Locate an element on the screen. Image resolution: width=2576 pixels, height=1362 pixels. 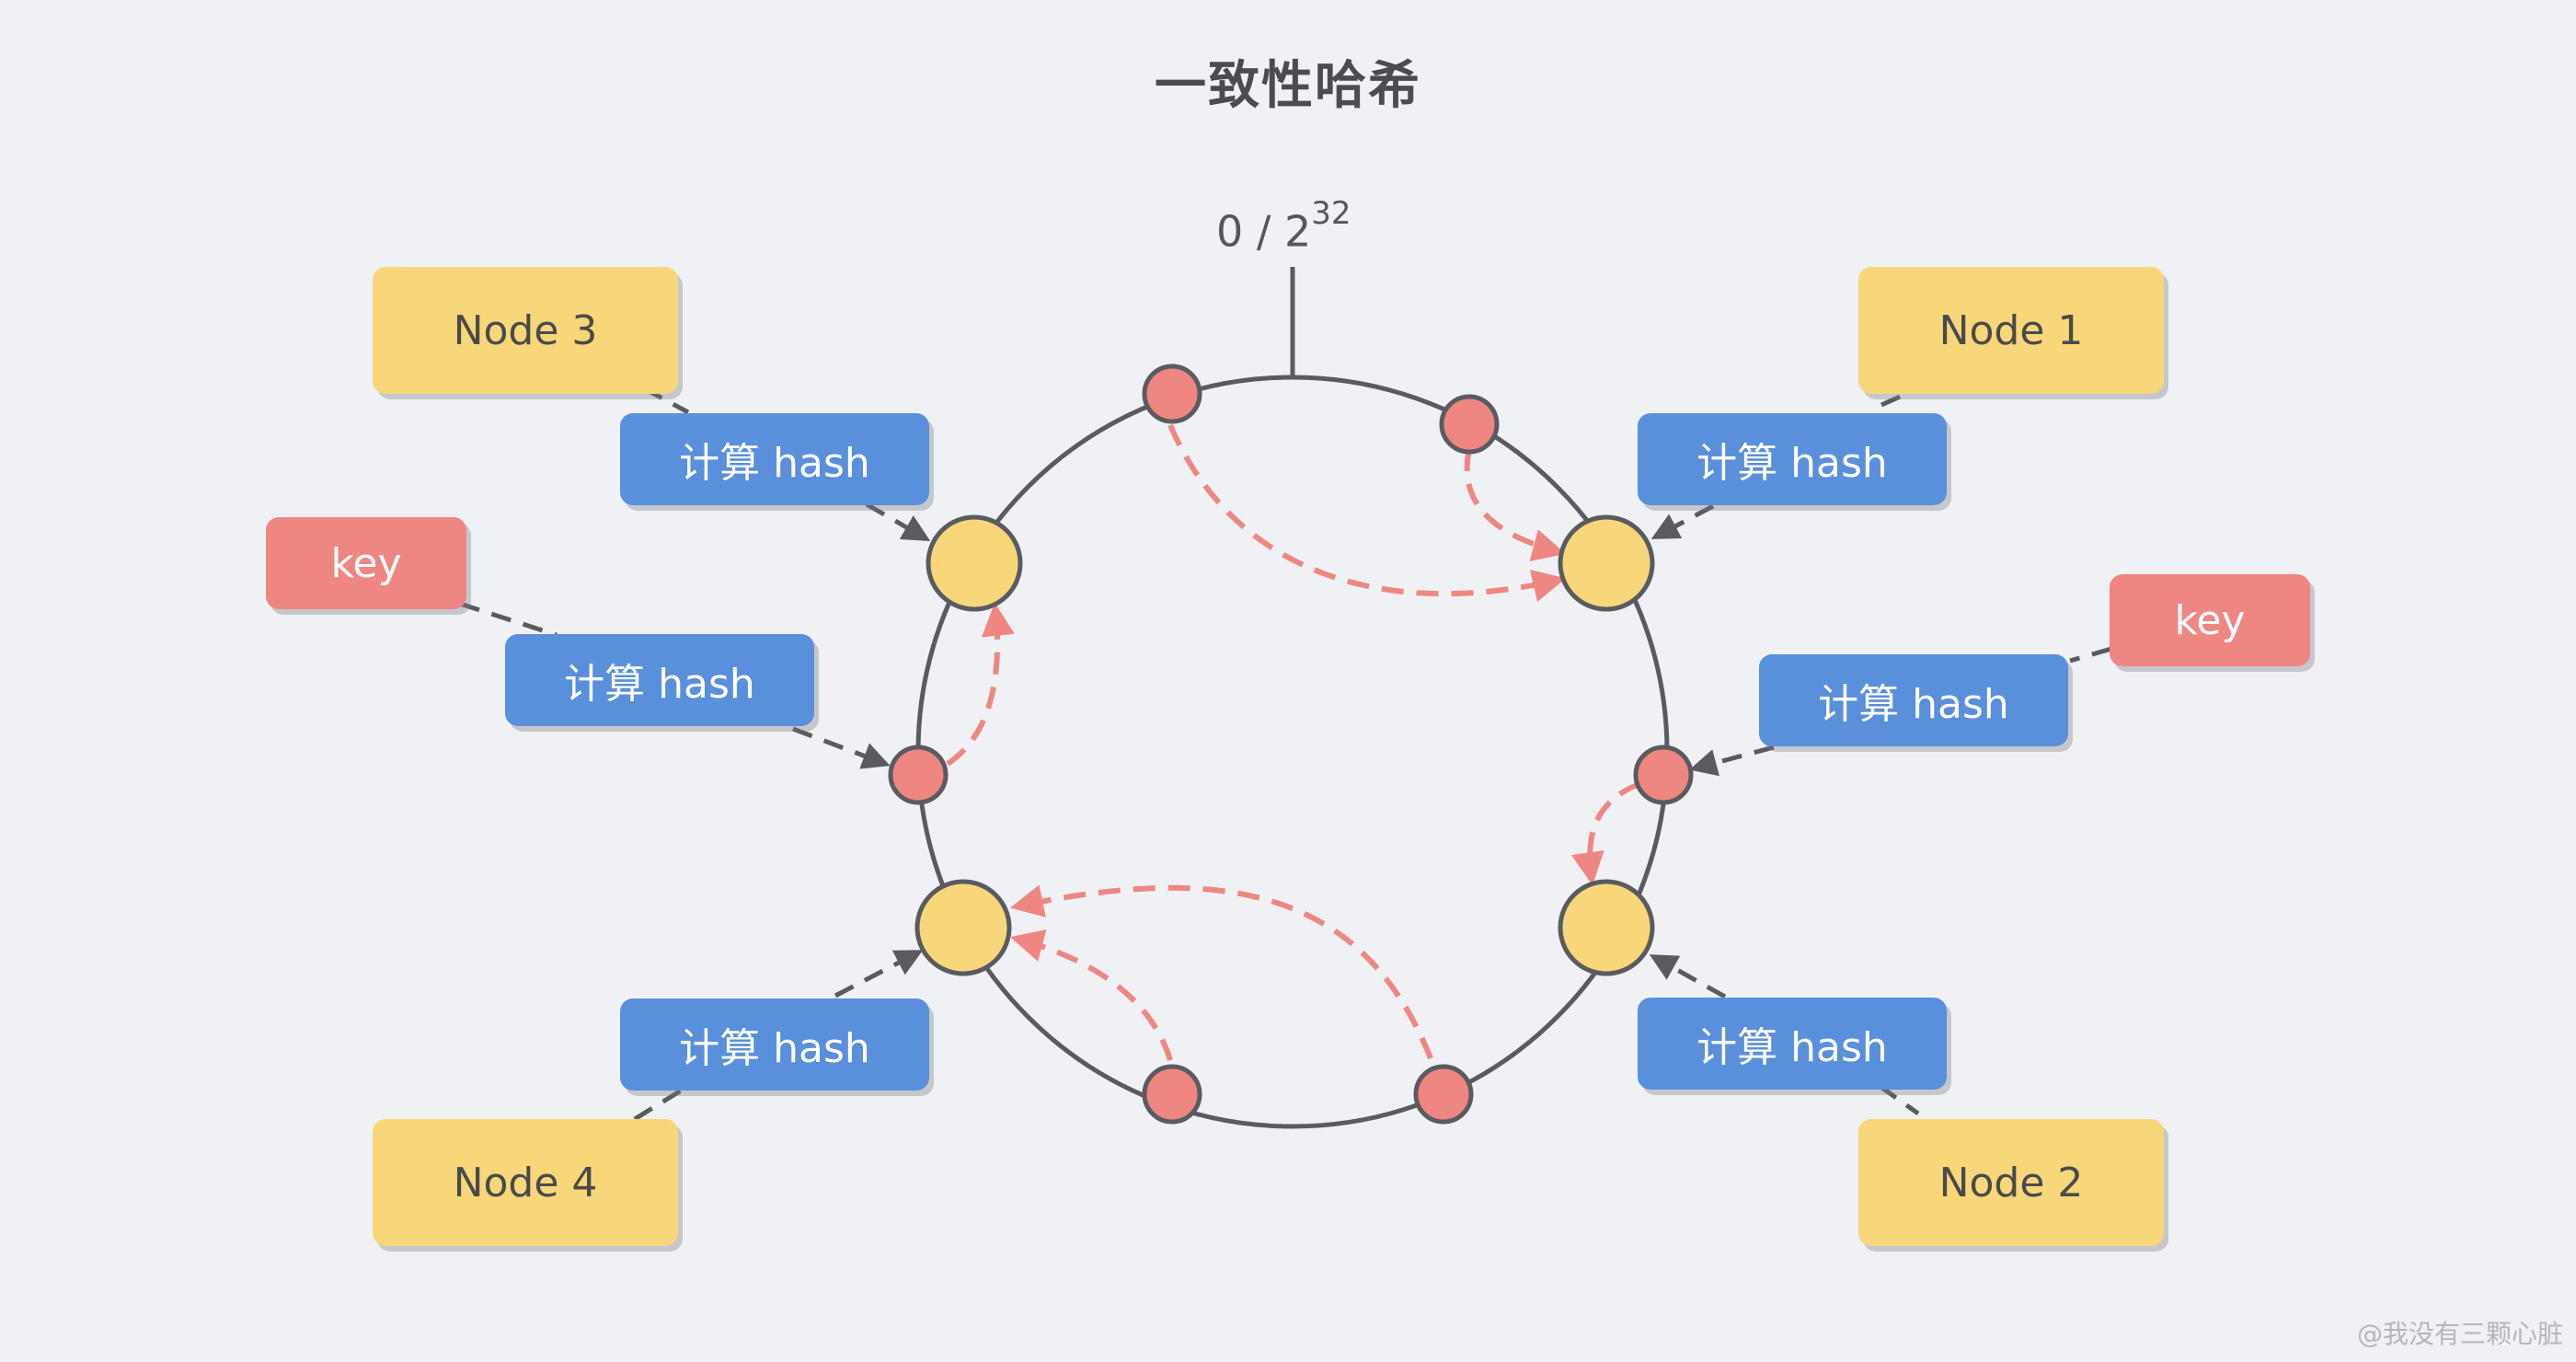
route-object-top-right is located at coordinates (1515, 504).